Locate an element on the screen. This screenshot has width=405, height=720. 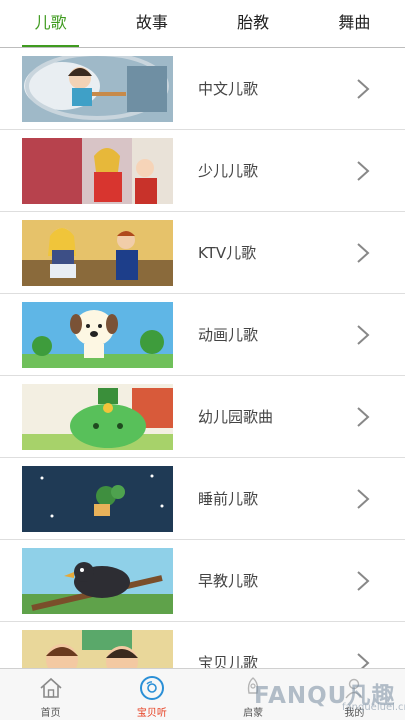
nav-home-label: 首页 is located at coordinates (50, 713).